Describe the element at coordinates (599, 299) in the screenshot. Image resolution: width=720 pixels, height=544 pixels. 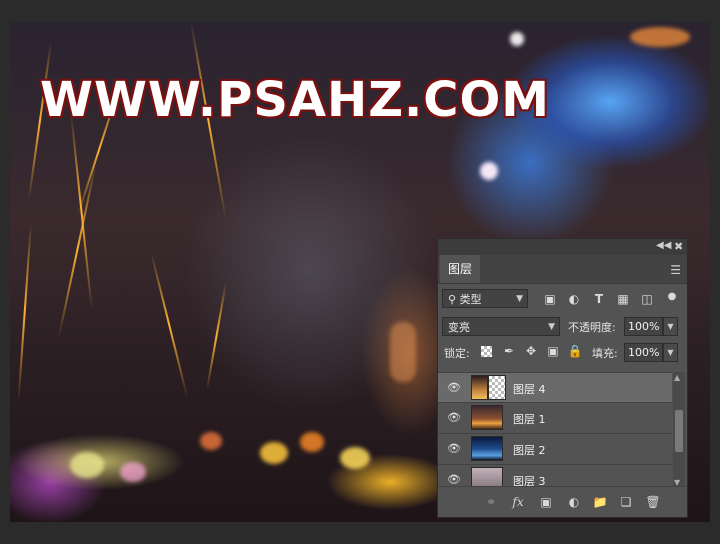
I see `text-filter-icon: T` at that location.